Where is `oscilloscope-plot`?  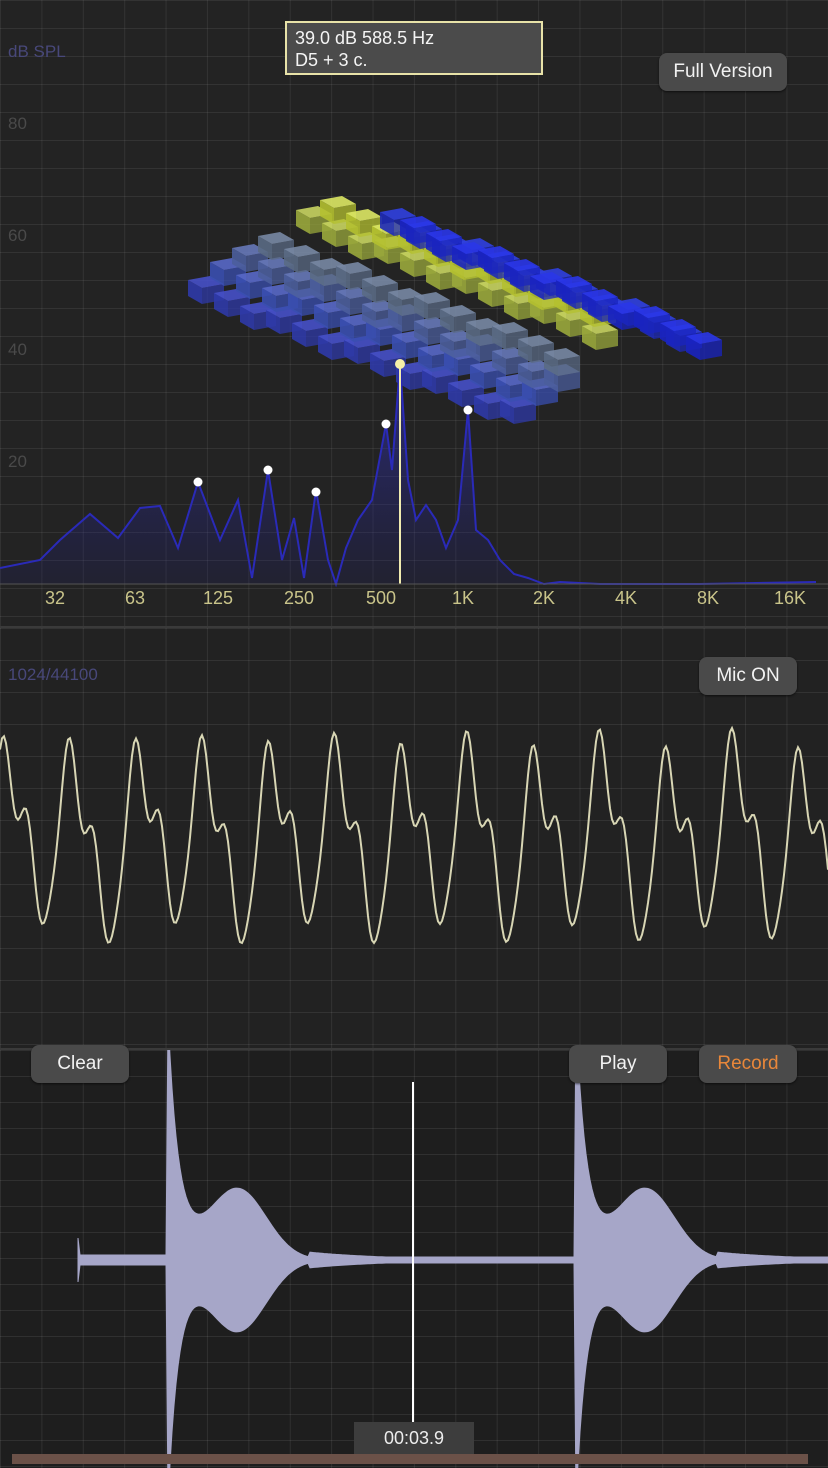 oscilloscope-plot is located at coordinates (414, 835).